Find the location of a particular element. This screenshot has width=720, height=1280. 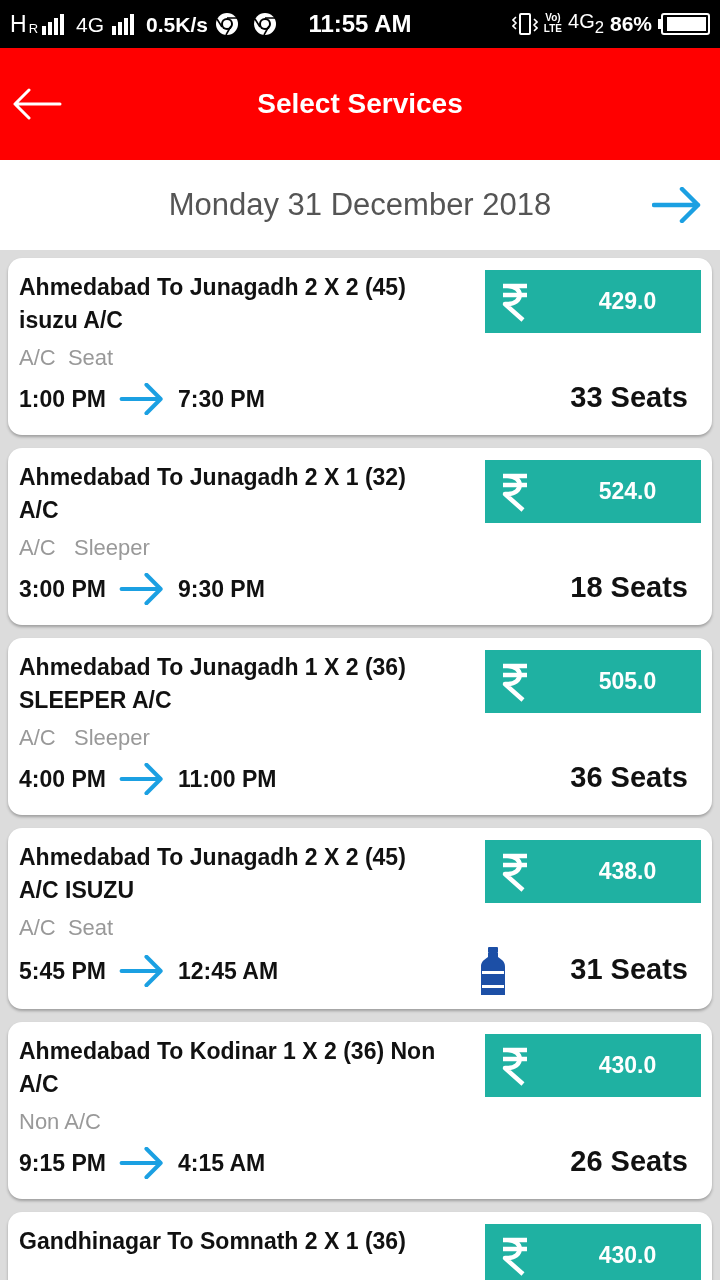

service-card: Ahmedabad To Junagadh 2 X 2 (45) A/C ISUZU 438.0 A/C Seat 5:45 PM 12:45 AM 31 Seats is located at coordinates (360, 918).